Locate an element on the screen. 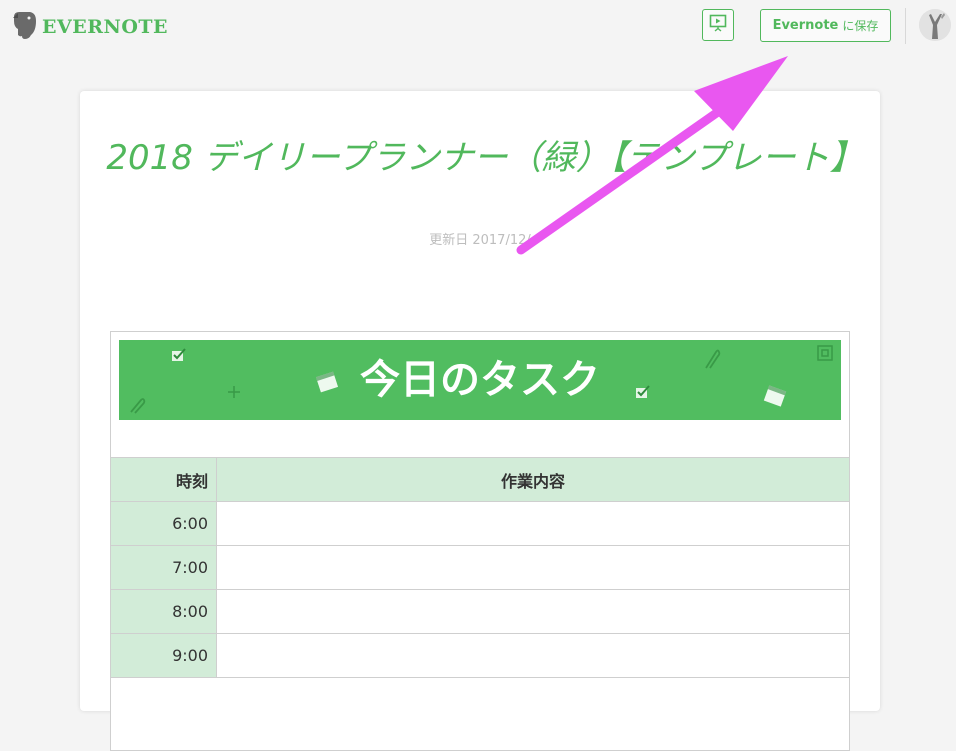 Image resolution: width=956 pixels, height=751 pixels. elephant-icon is located at coordinates (24, 27).